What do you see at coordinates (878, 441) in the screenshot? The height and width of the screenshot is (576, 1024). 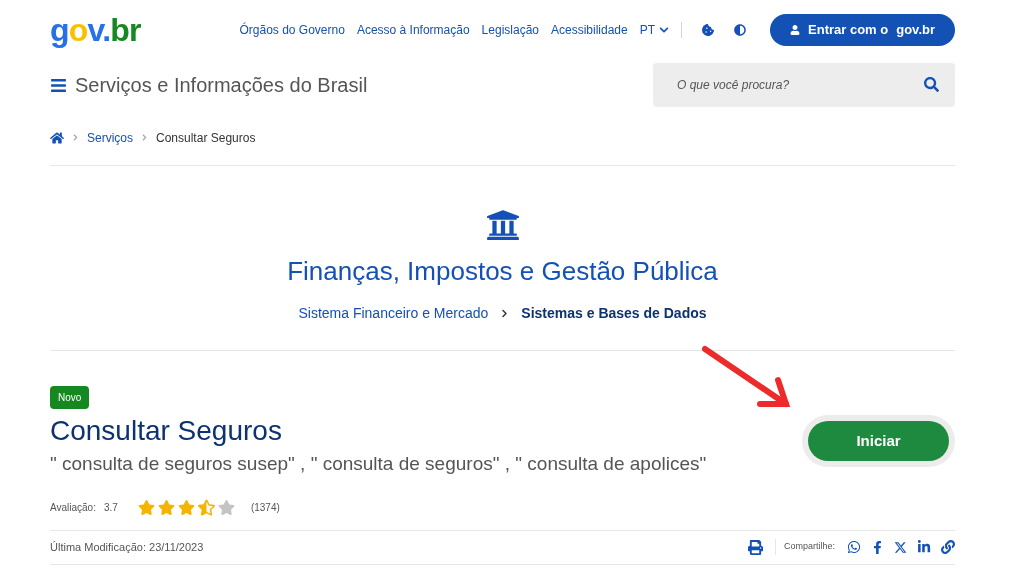 I see `start-button: Iniciar` at bounding box center [878, 441].